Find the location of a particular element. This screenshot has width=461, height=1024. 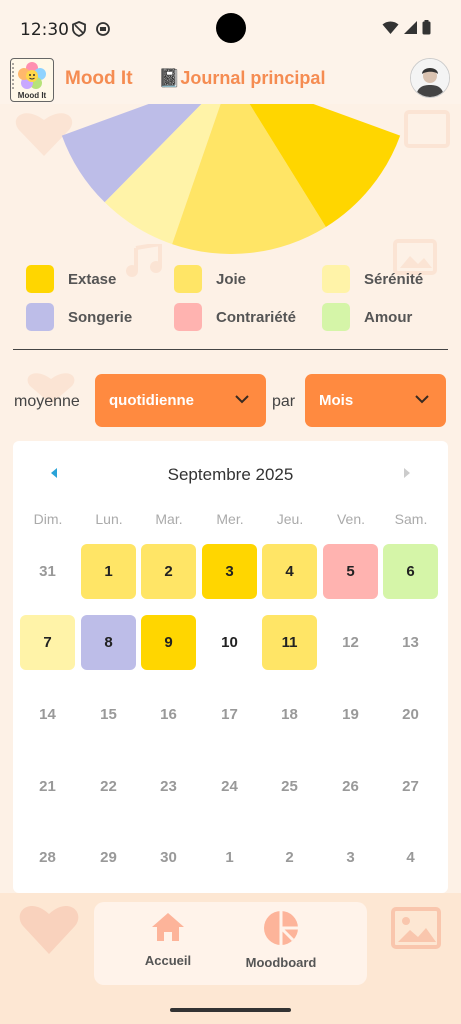

gesture-bar is located at coordinates (230, 1010).